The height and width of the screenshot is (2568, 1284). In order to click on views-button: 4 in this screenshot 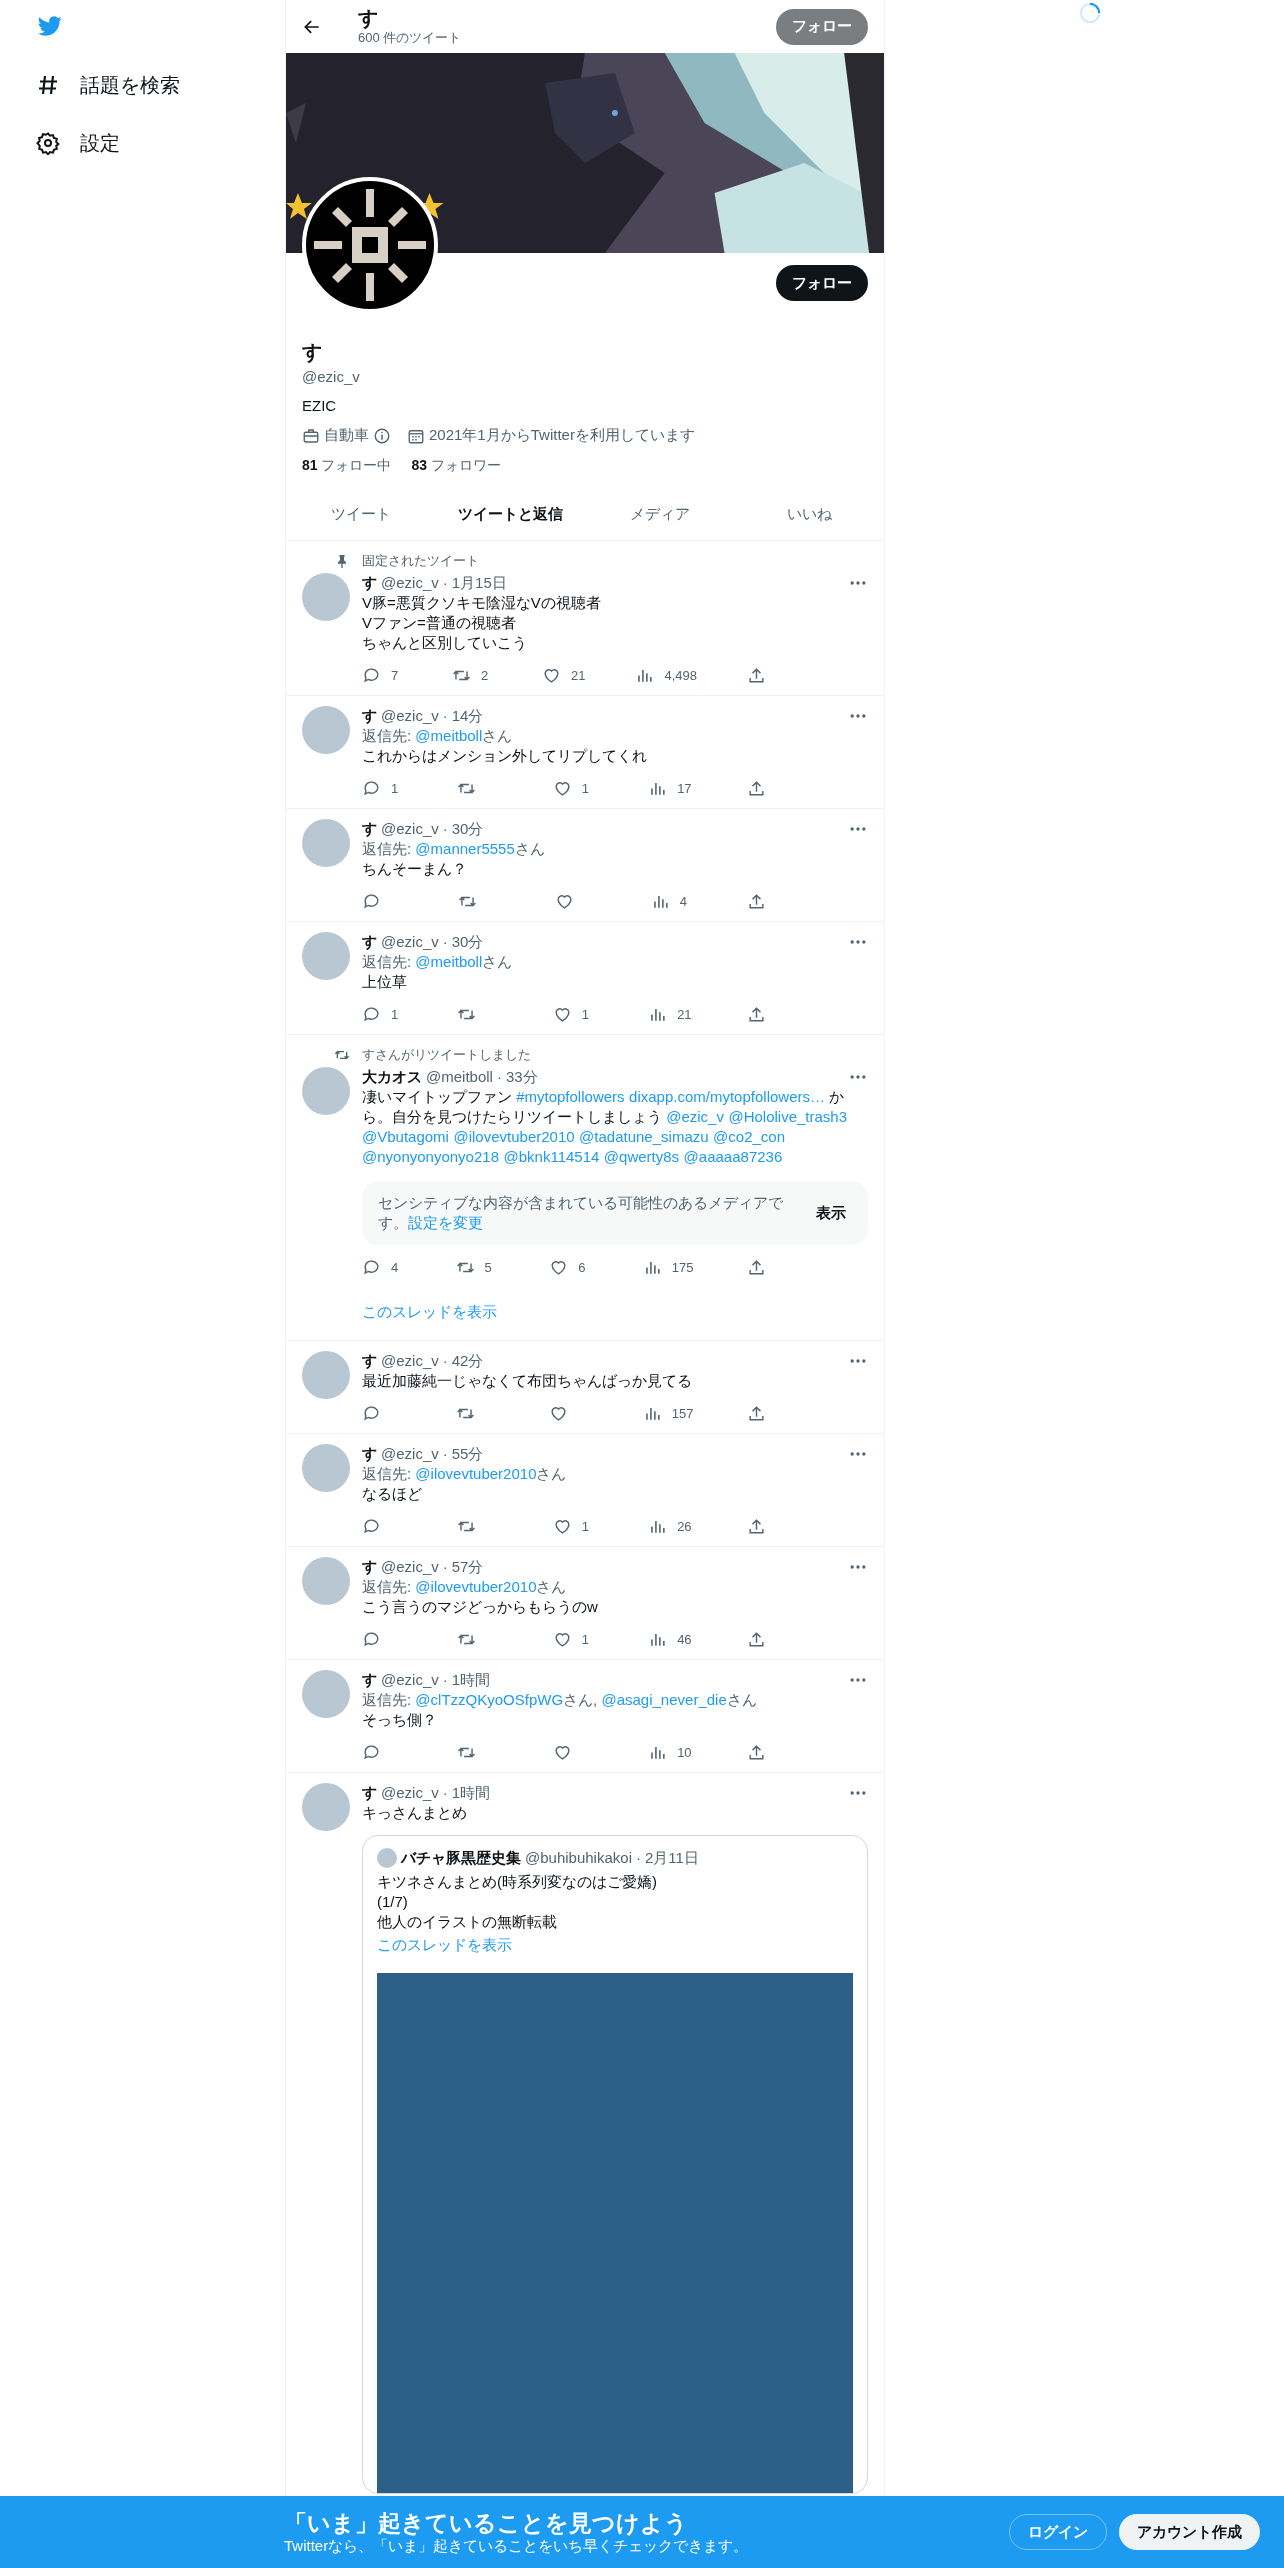, I will do `click(670, 901)`.